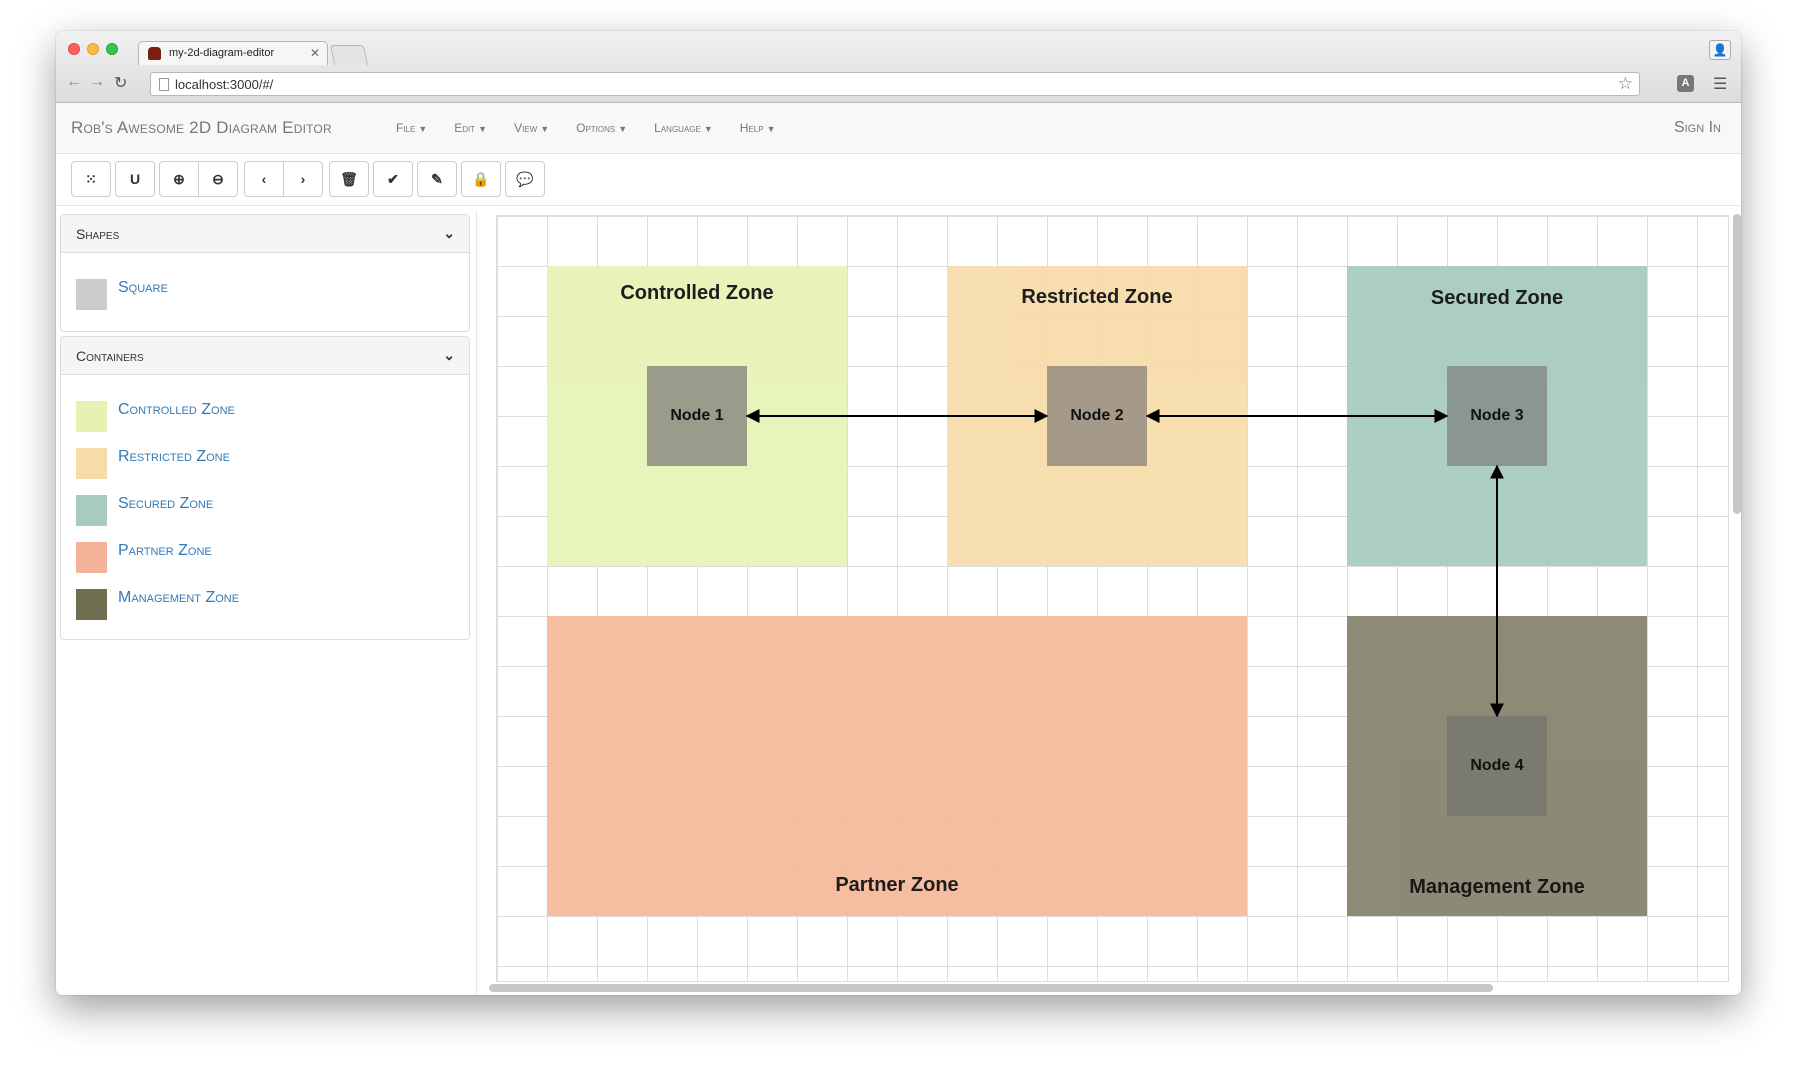  What do you see at coordinates (596, 128) in the screenshot?
I see `menu-options-label: Options` at bounding box center [596, 128].